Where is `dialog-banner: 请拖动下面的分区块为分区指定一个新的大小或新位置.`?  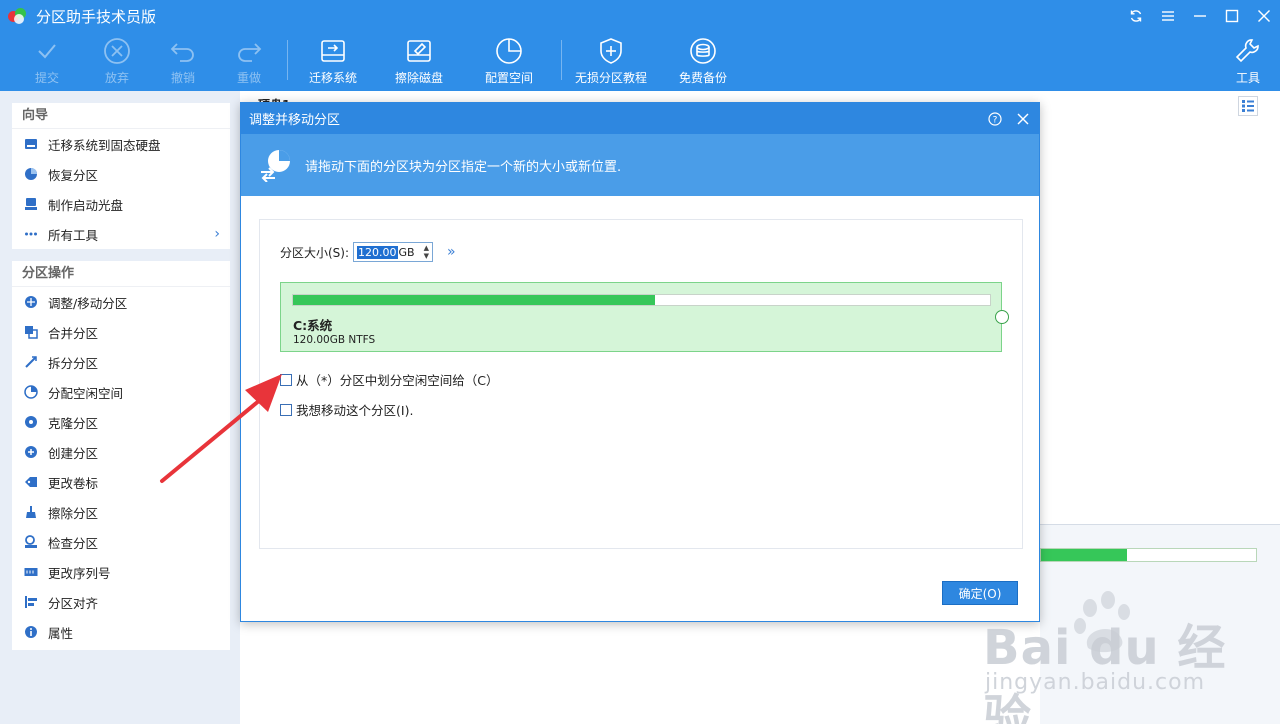
dialog-banner: 请拖动下面的分区块为分区指定一个新的大小或新位置. is located at coordinates (640, 165).